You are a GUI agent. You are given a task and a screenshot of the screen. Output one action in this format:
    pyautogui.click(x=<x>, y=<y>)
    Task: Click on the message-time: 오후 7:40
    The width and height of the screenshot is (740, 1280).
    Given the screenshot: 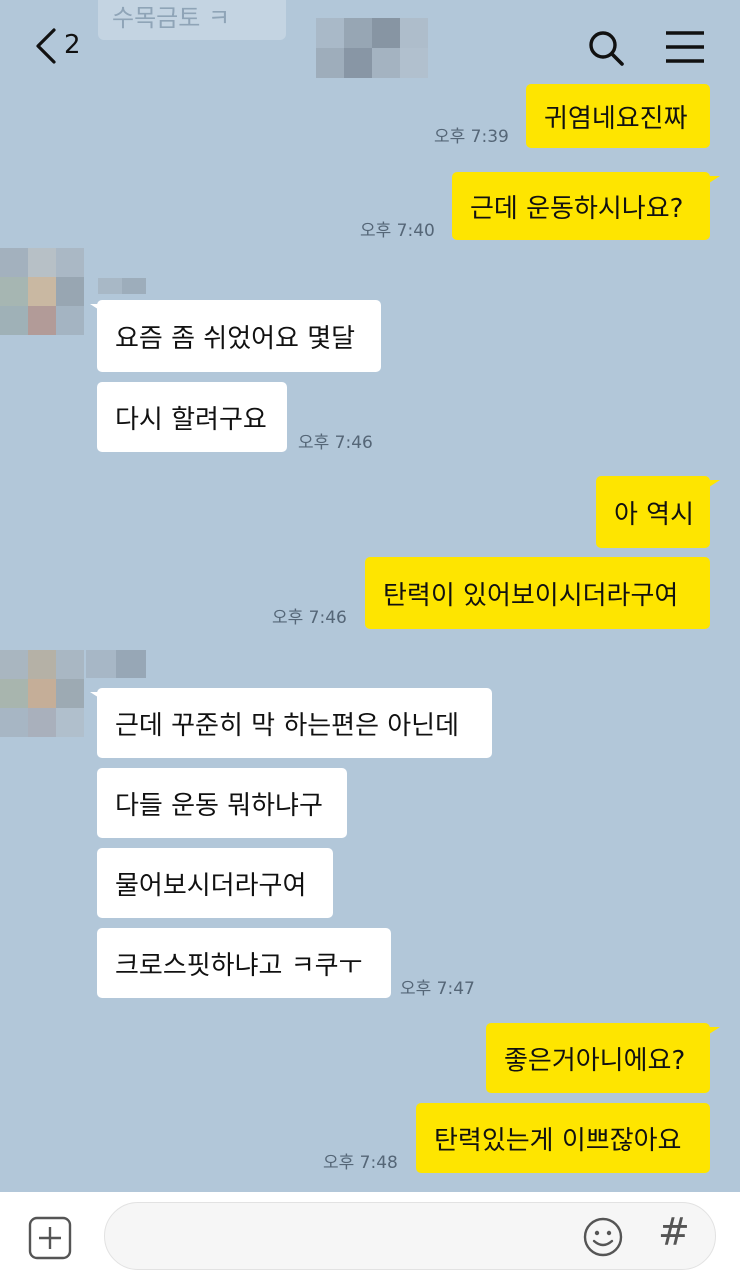 What is the action you would take?
    pyautogui.click(x=397, y=231)
    